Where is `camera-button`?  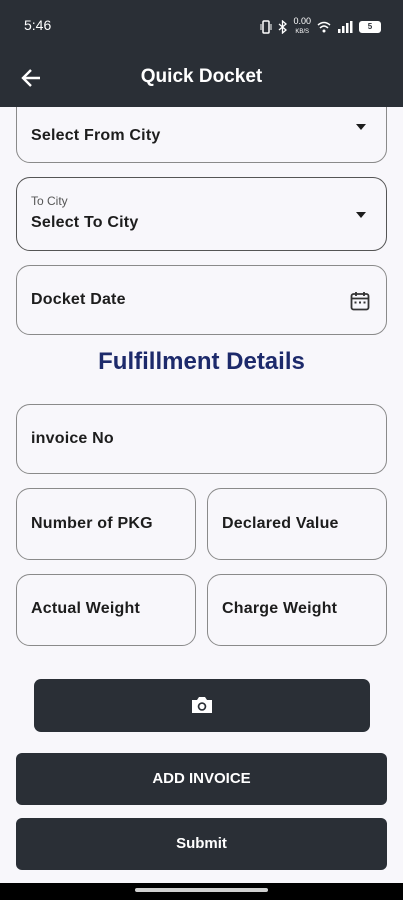
camera-button is located at coordinates (202, 705).